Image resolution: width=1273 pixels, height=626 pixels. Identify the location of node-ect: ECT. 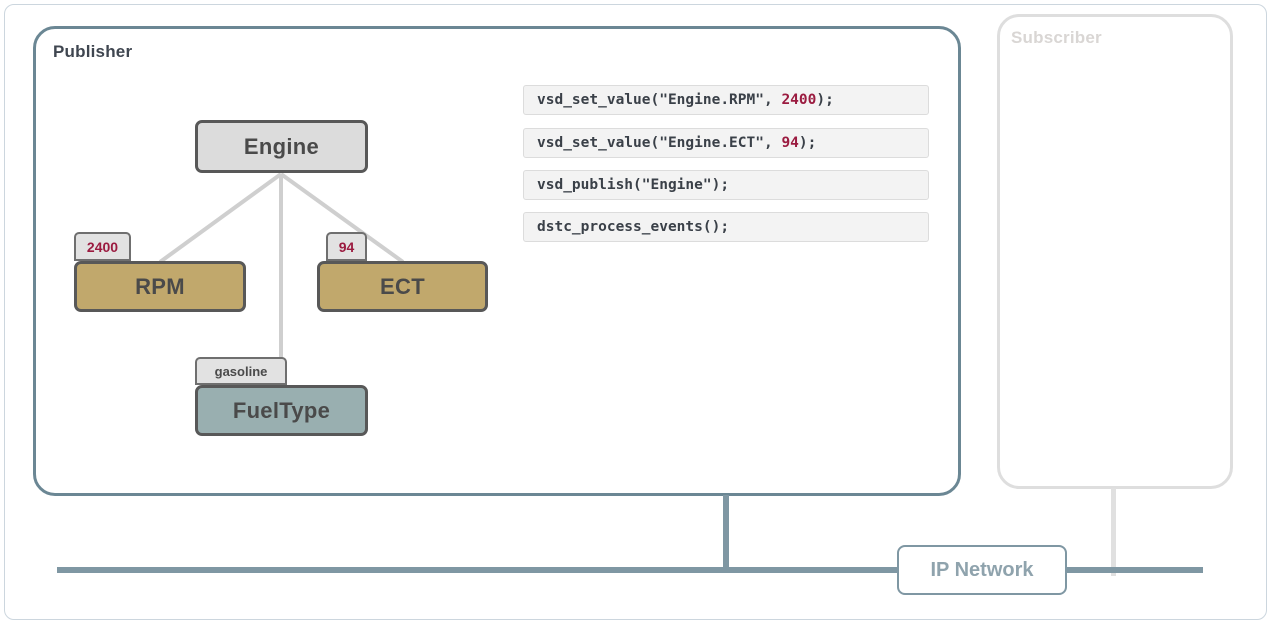
(402, 286).